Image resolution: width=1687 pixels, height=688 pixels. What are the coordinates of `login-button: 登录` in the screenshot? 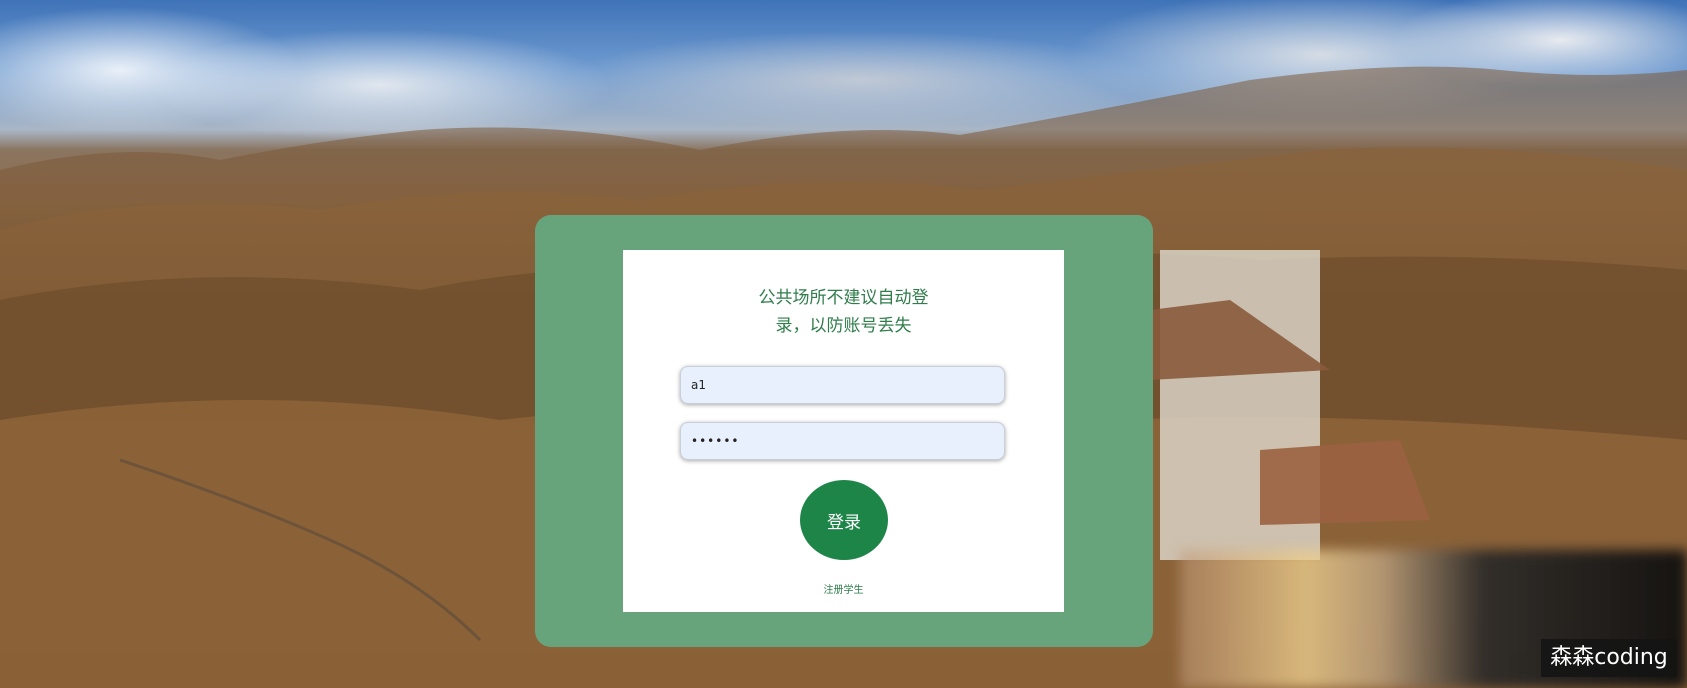 It's located at (844, 520).